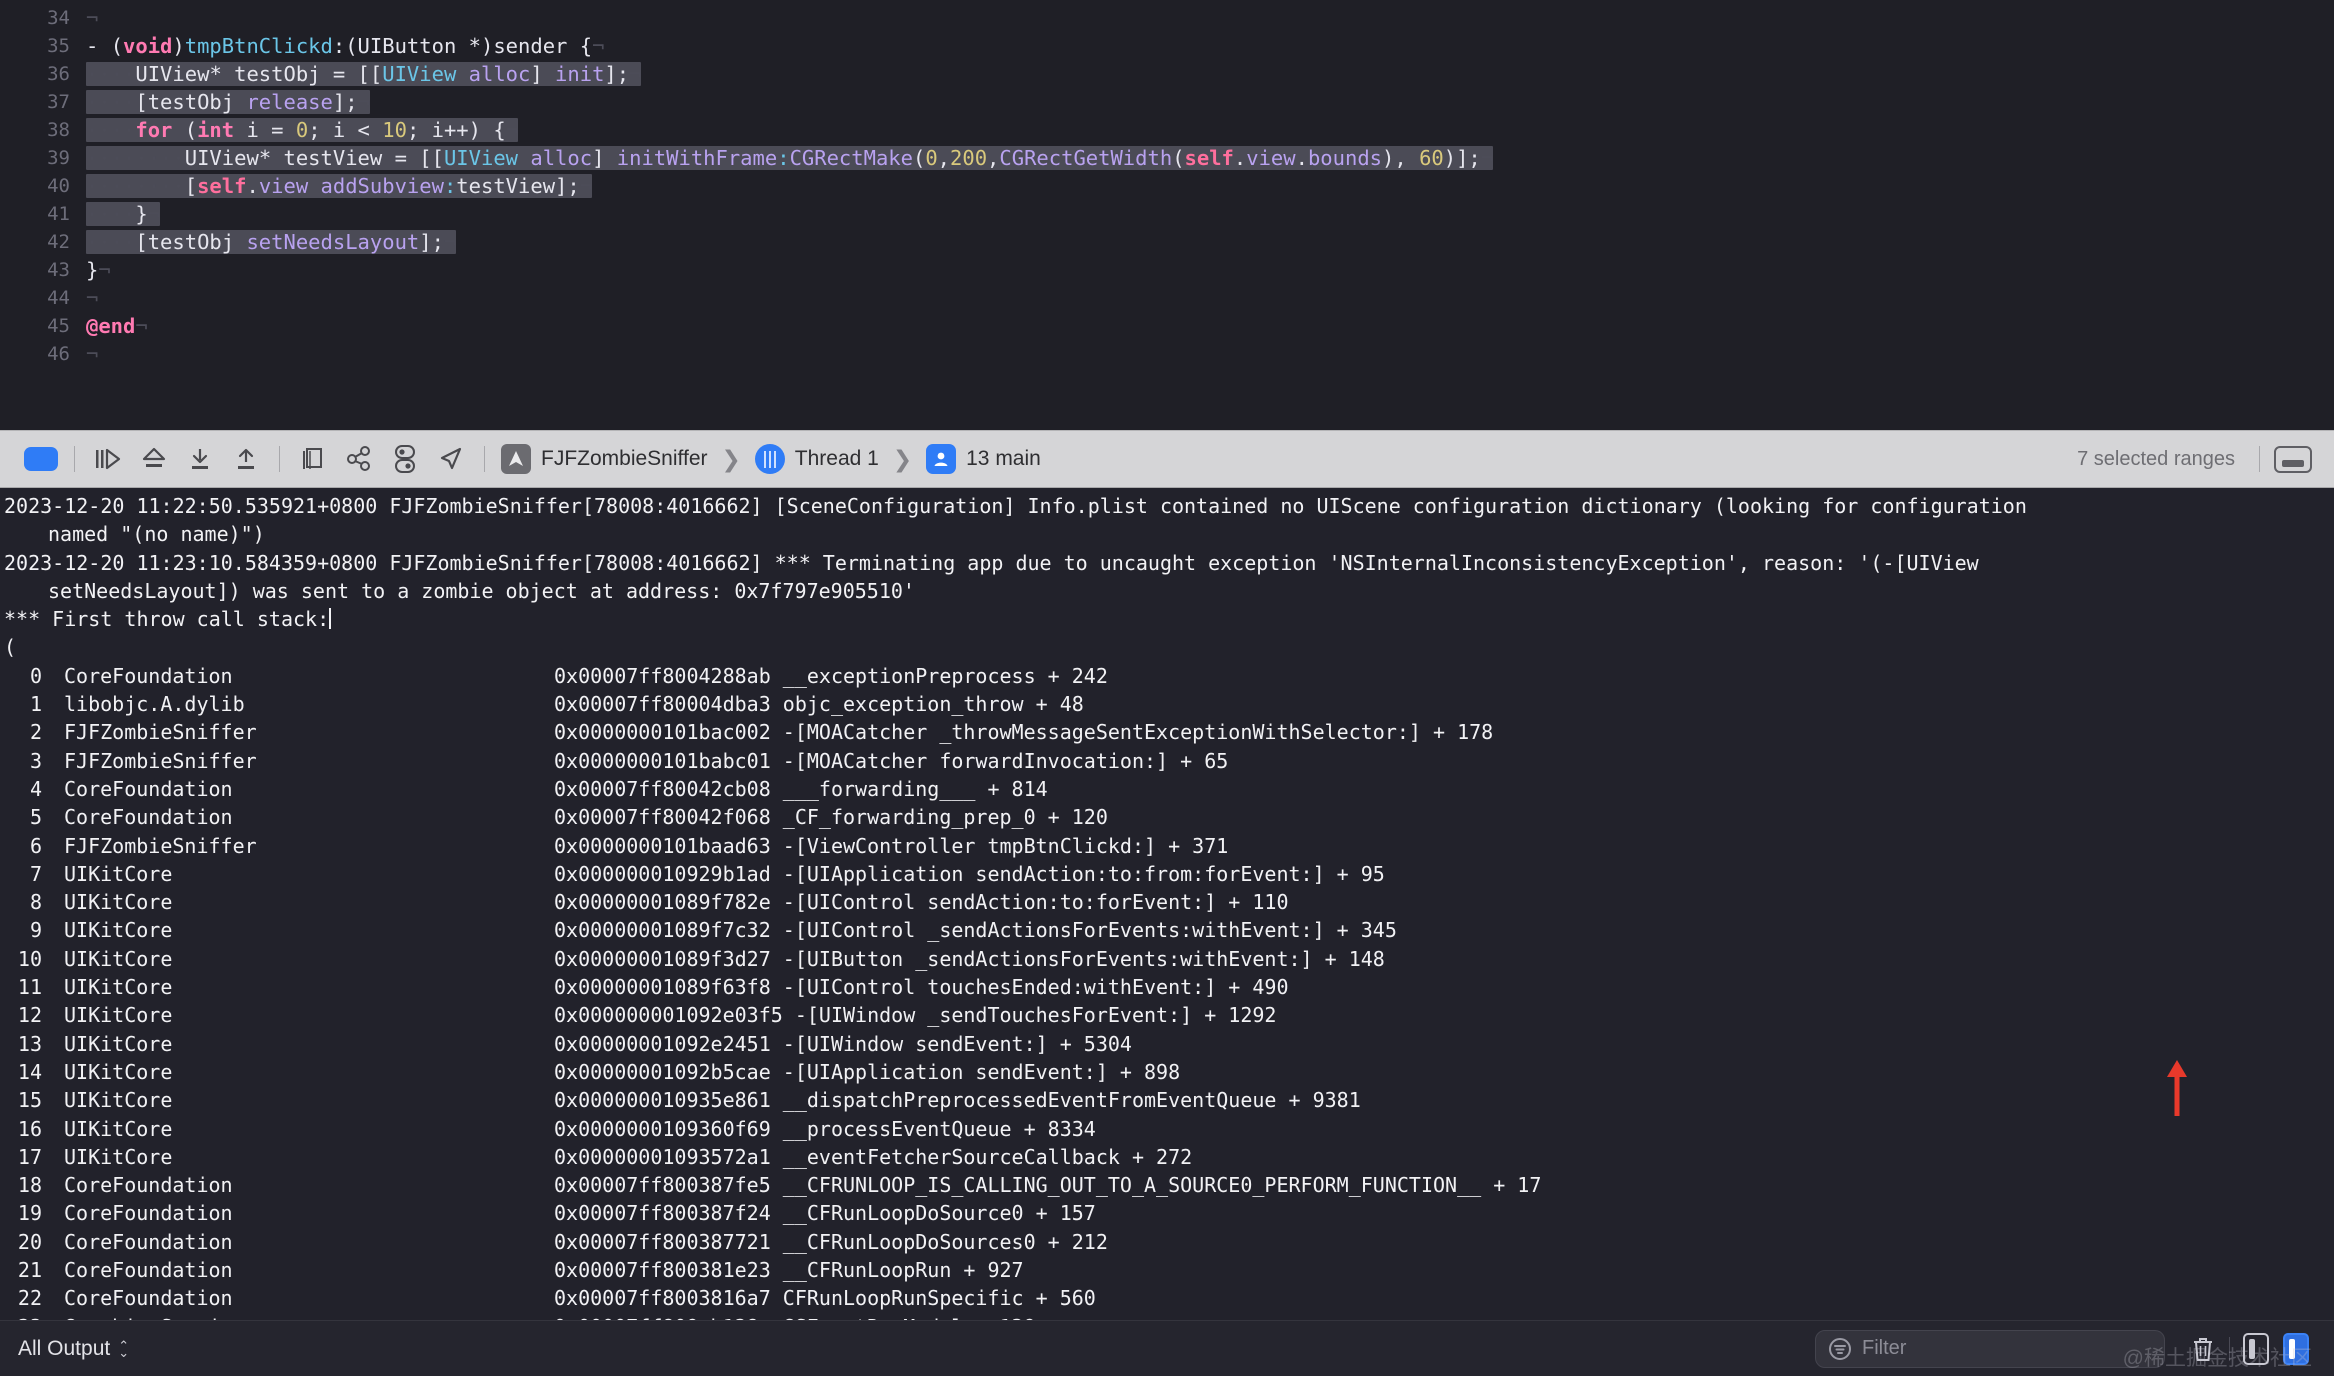 Image resolution: width=2334 pixels, height=1376 pixels. Describe the element at coordinates (117, 326) in the screenshot. I see `code-text: @end¬` at that location.